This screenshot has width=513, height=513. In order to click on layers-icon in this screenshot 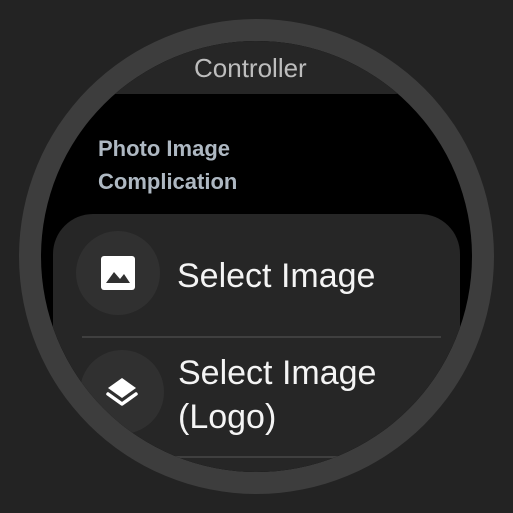, I will do `click(122, 392)`.